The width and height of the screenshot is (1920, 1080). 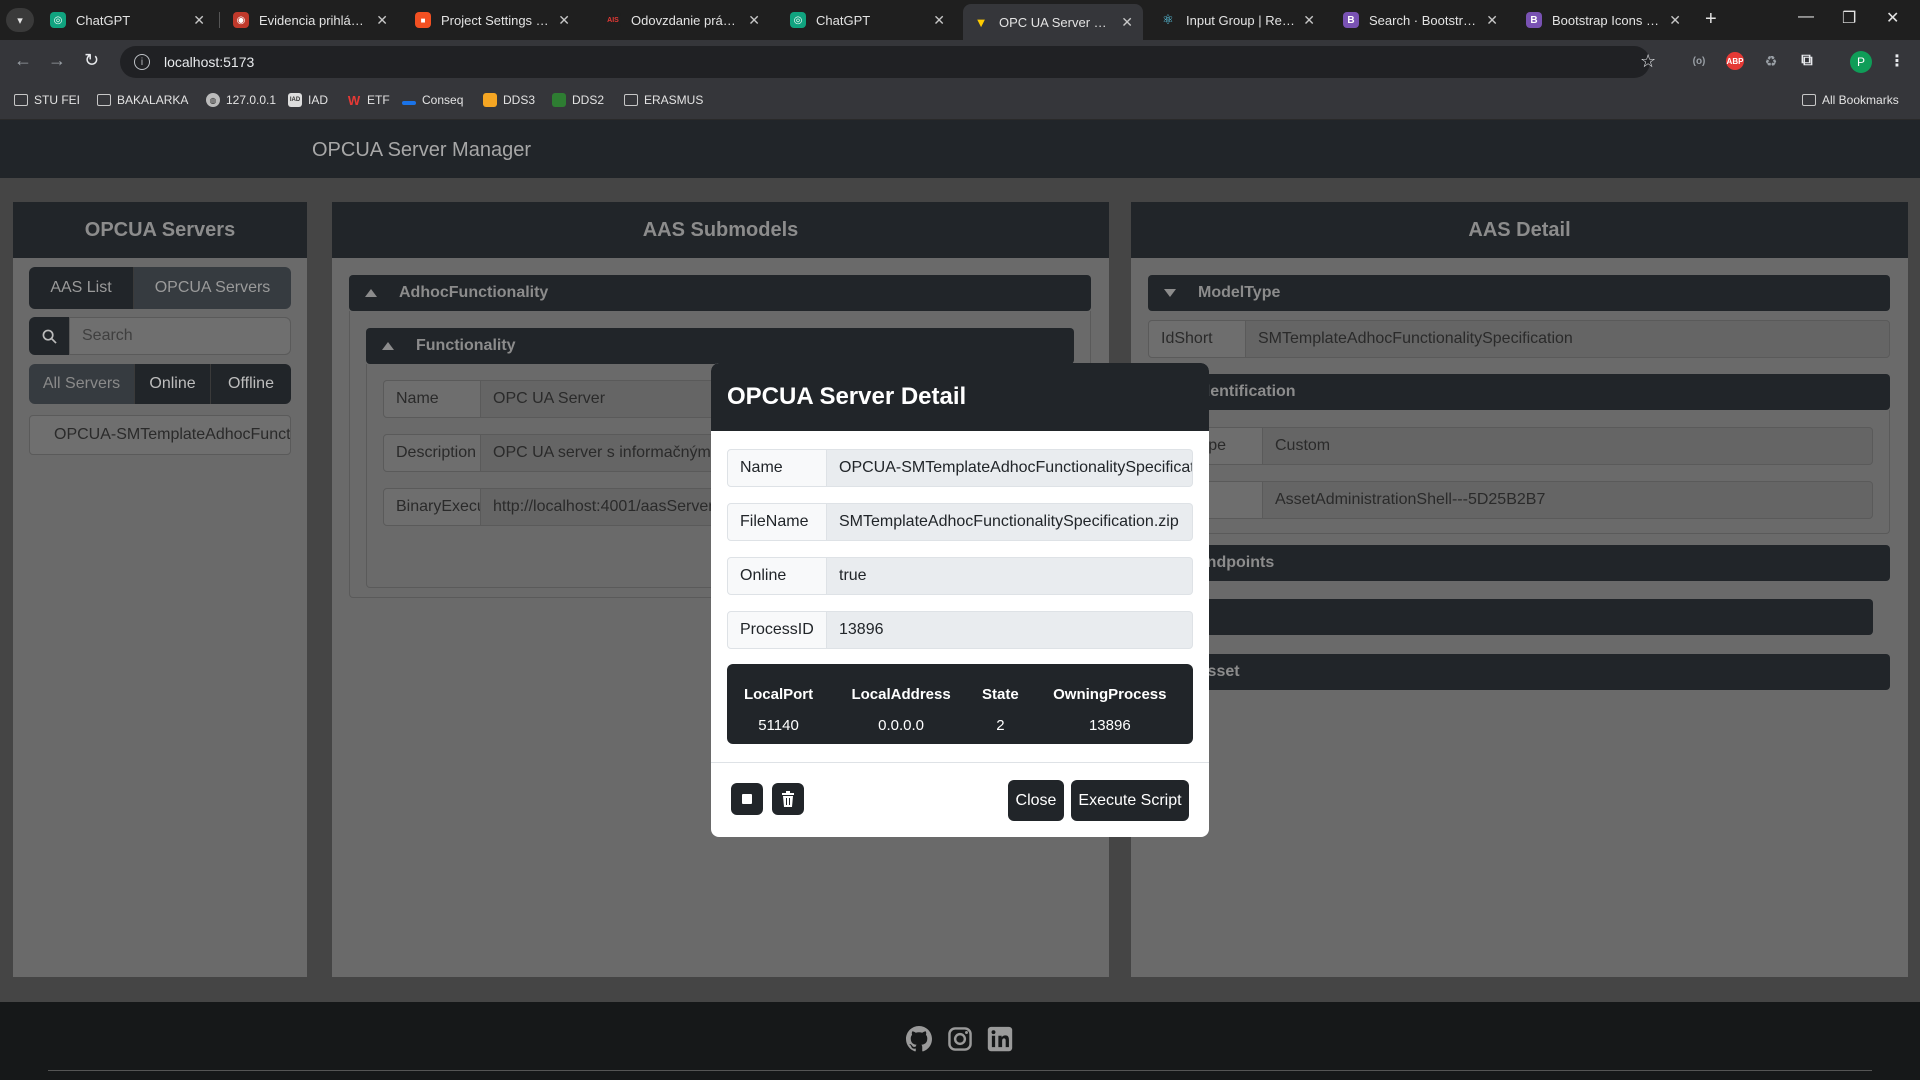 I want to click on bookmark-label: All Bookmarks, so click(x=1860, y=100).